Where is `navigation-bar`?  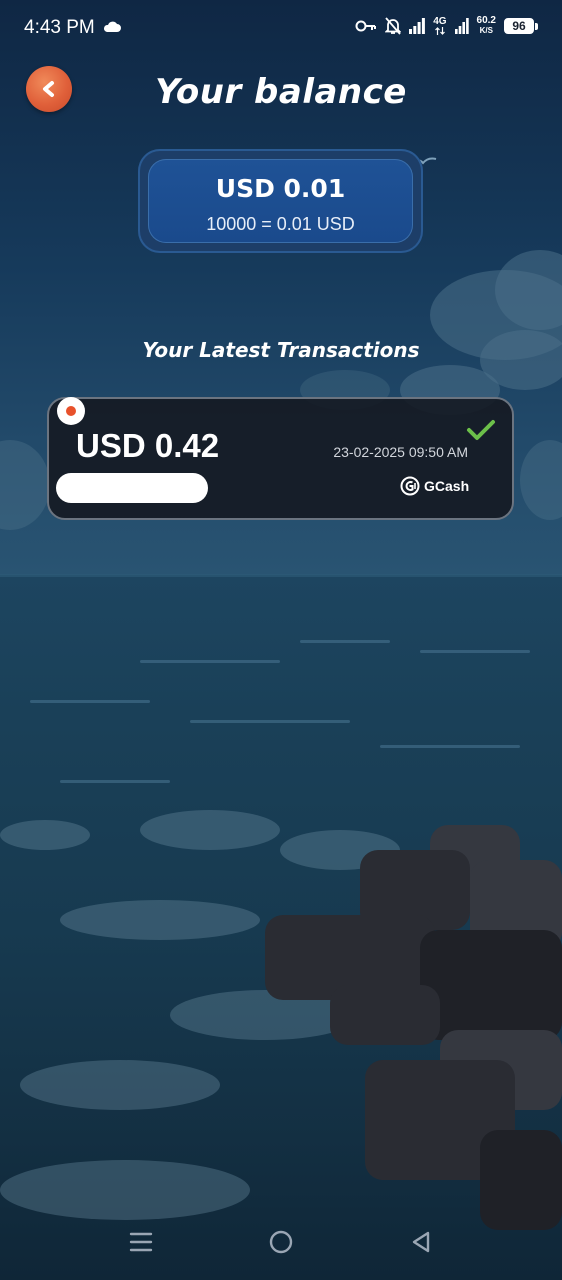 navigation-bar is located at coordinates (281, 1242).